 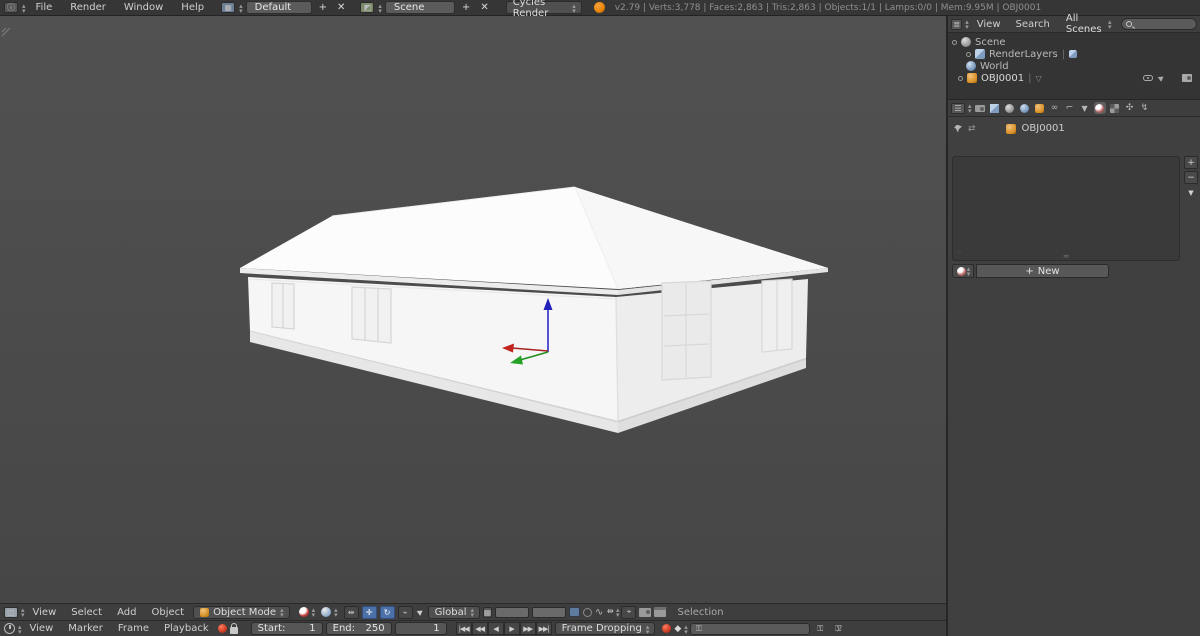 What do you see at coordinates (1158, 24) in the screenshot?
I see `outliner-search-input` at bounding box center [1158, 24].